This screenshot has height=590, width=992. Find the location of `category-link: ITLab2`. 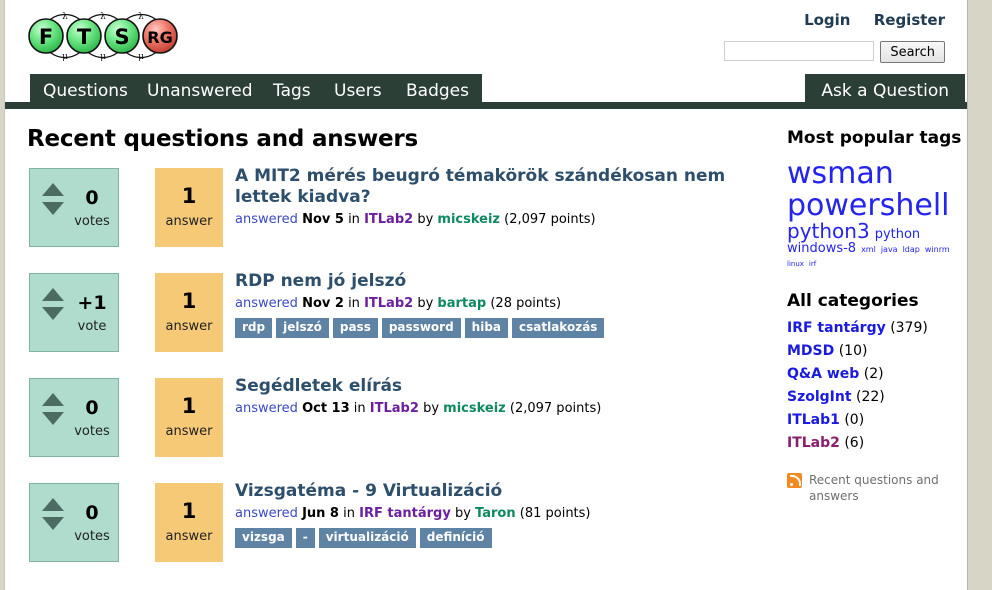

category-link: ITLab2 is located at coordinates (813, 443).